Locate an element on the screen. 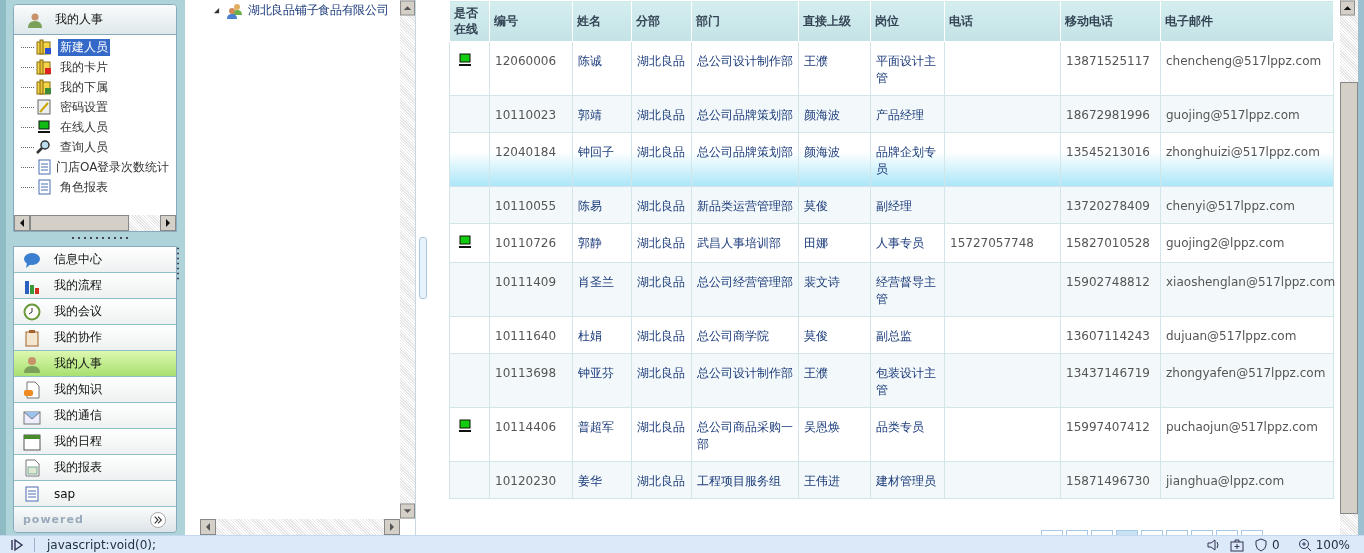 This screenshot has height=553, width=1364. speaker-icon is located at coordinates (1213, 544).